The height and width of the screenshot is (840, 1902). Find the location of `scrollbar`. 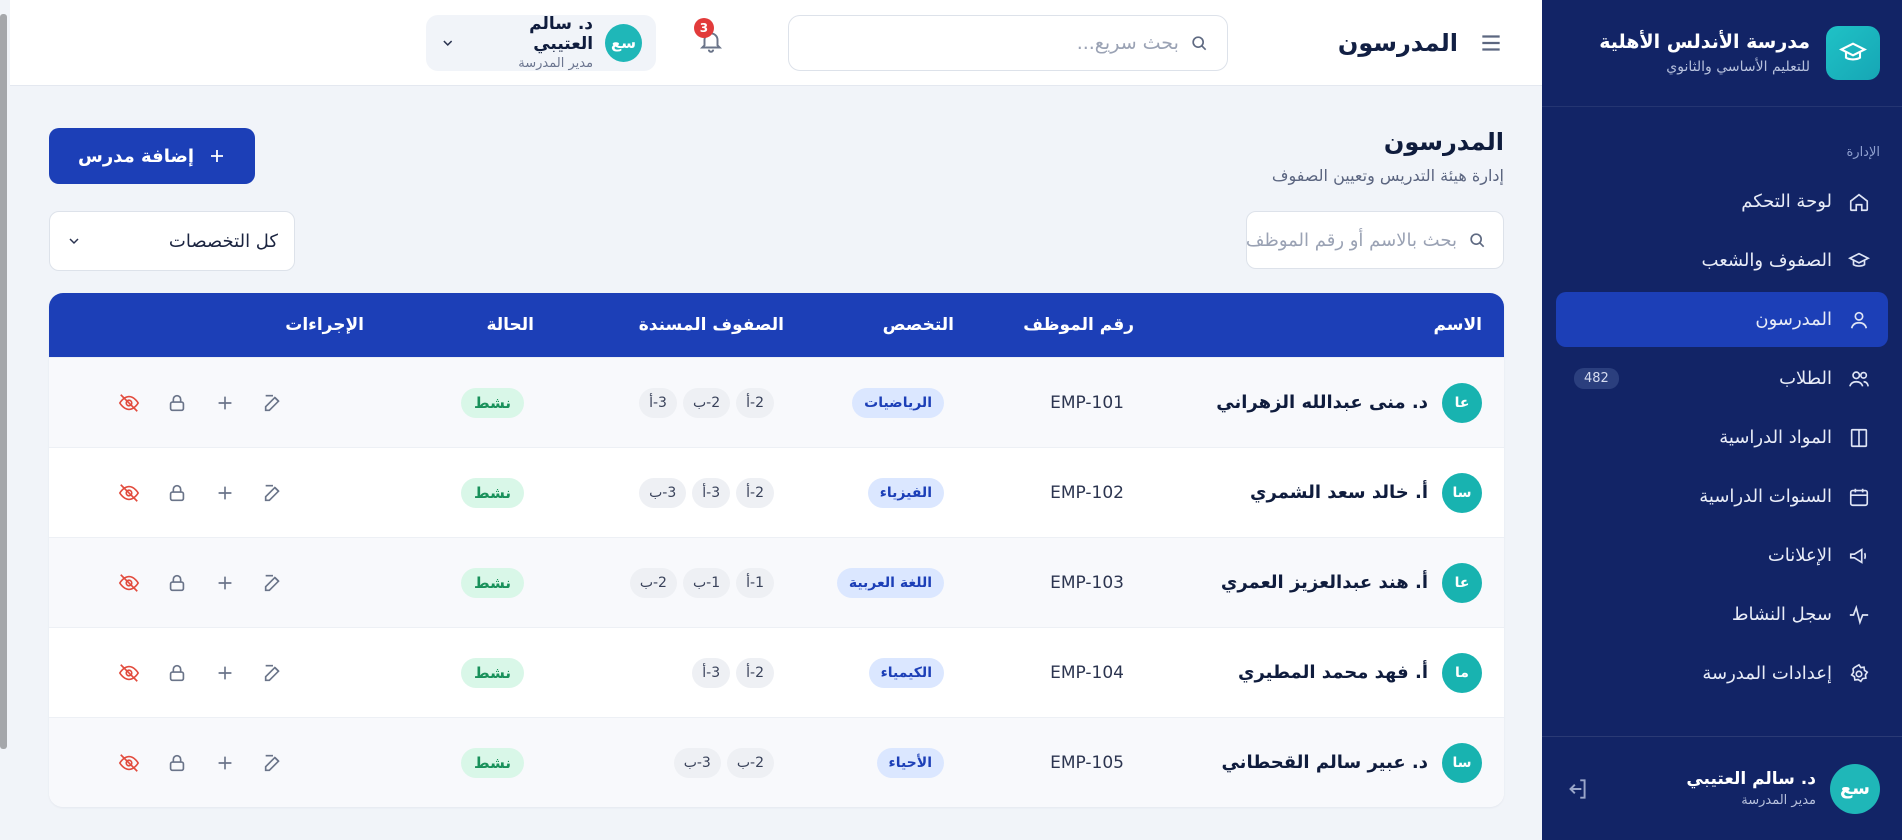

scrollbar is located at coordinates (3, 381).